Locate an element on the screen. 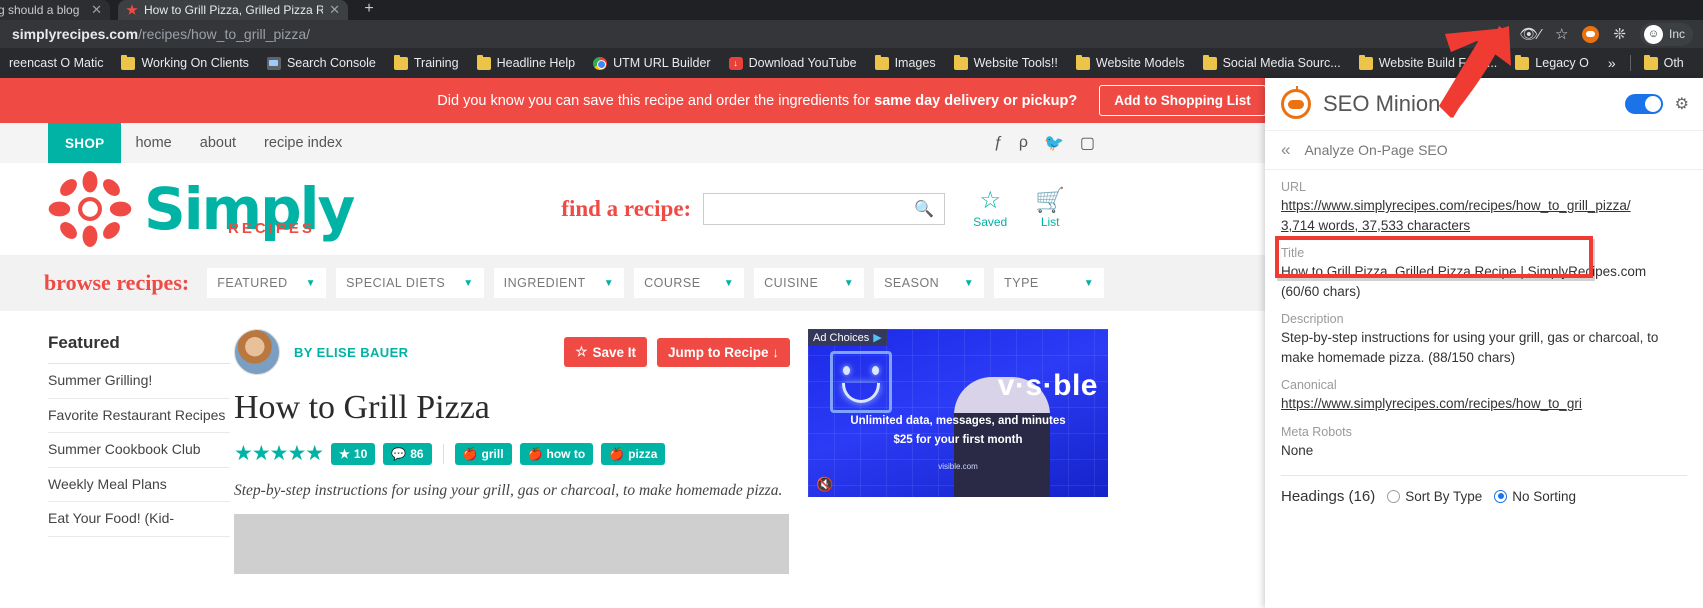 The image size is (1703, 608). page-title: How to Grill Pizza is located at coordinates (362, 407).